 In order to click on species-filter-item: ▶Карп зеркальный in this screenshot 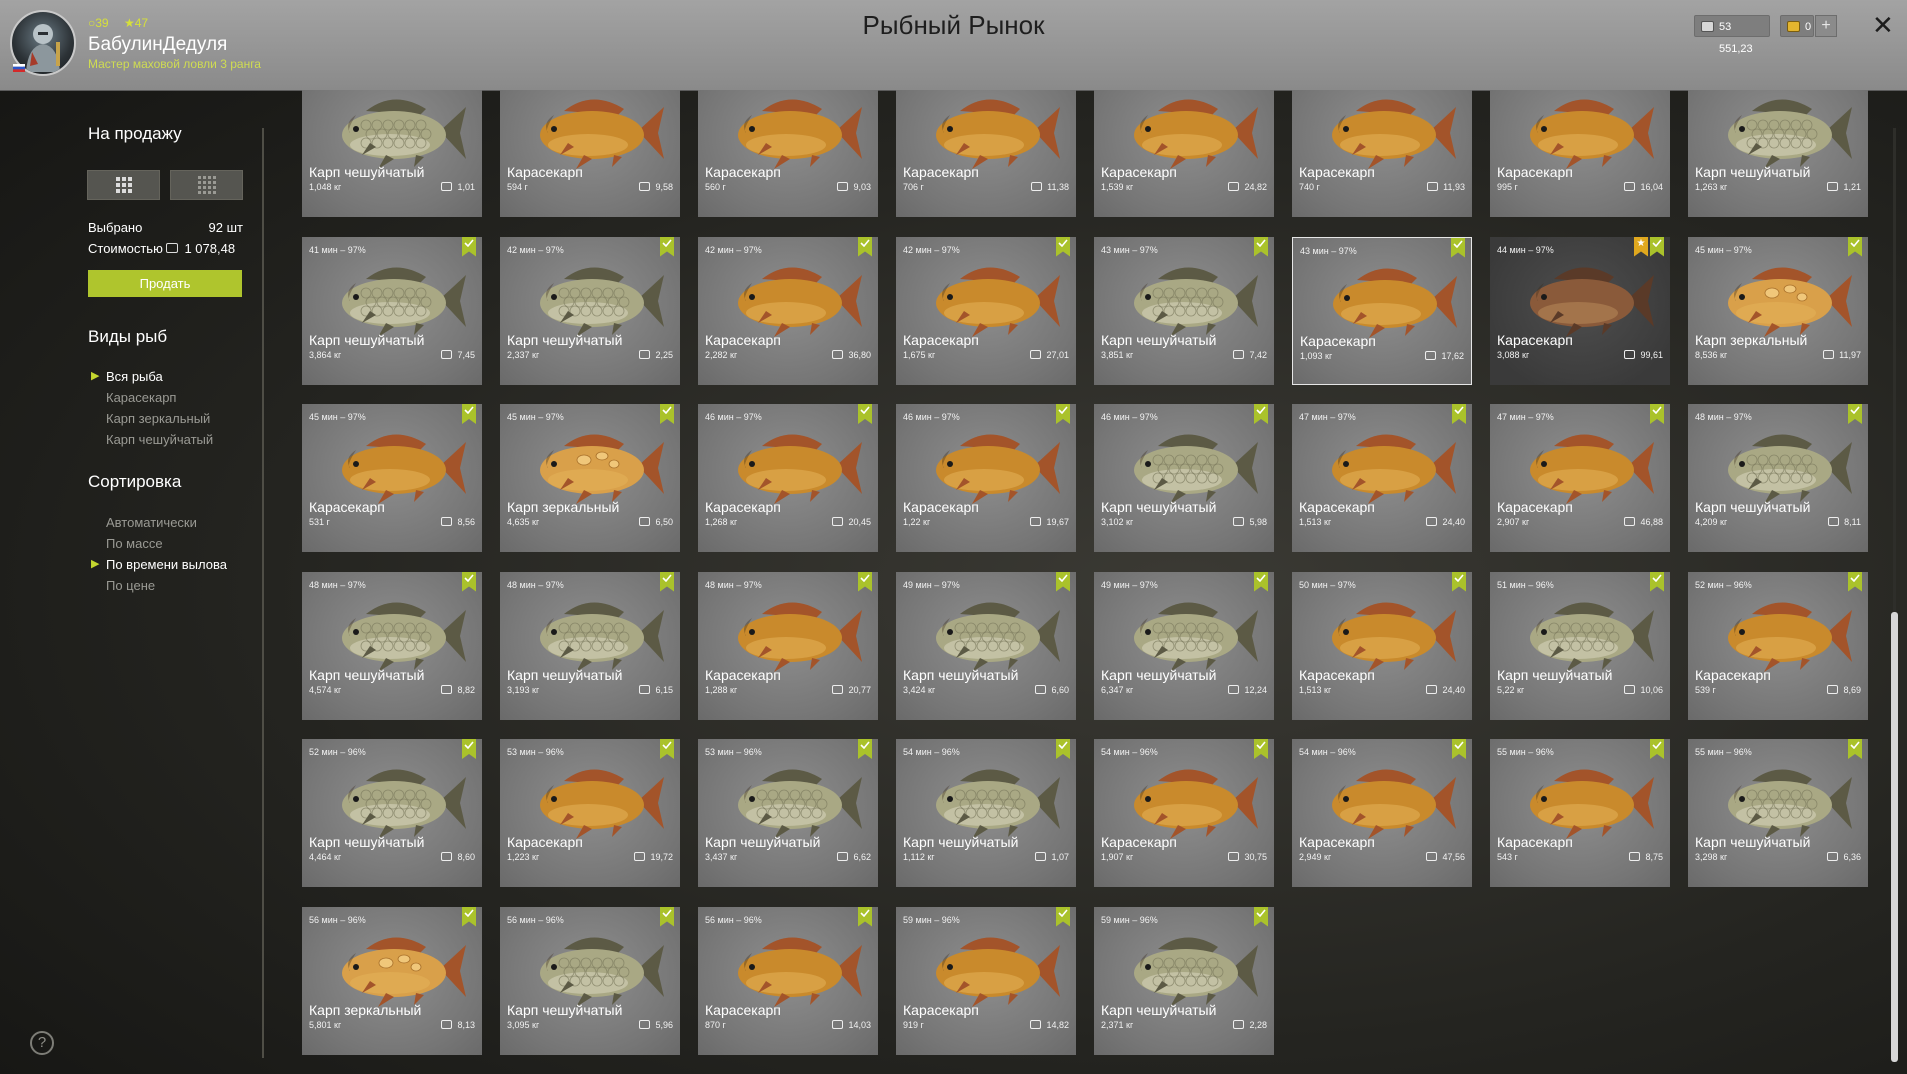, I will do `click(158, 418)`.